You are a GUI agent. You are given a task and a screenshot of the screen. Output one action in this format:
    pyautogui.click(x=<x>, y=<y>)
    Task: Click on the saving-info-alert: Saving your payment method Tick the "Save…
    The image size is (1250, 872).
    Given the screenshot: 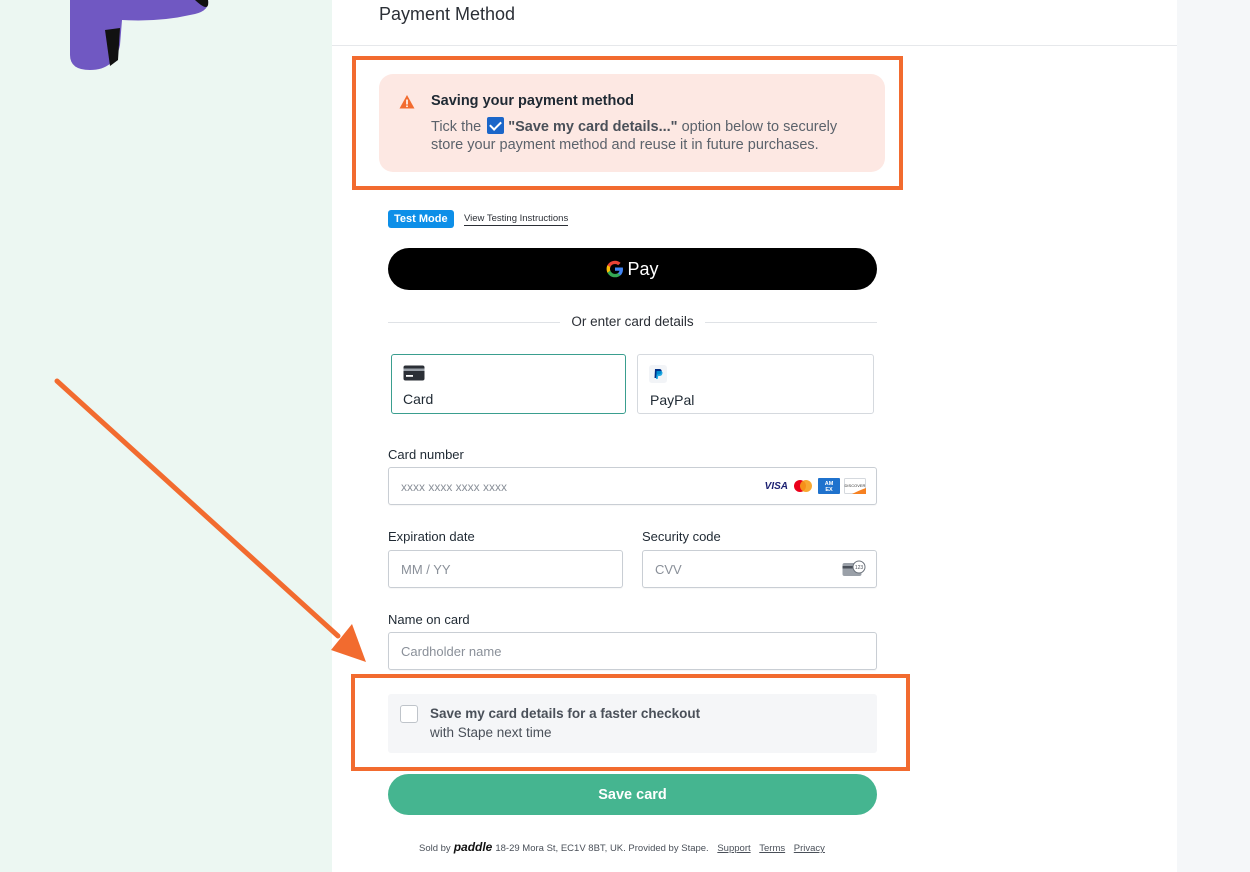 What is the action you would take?
    pyautogui.click(x=632, y=123)
    